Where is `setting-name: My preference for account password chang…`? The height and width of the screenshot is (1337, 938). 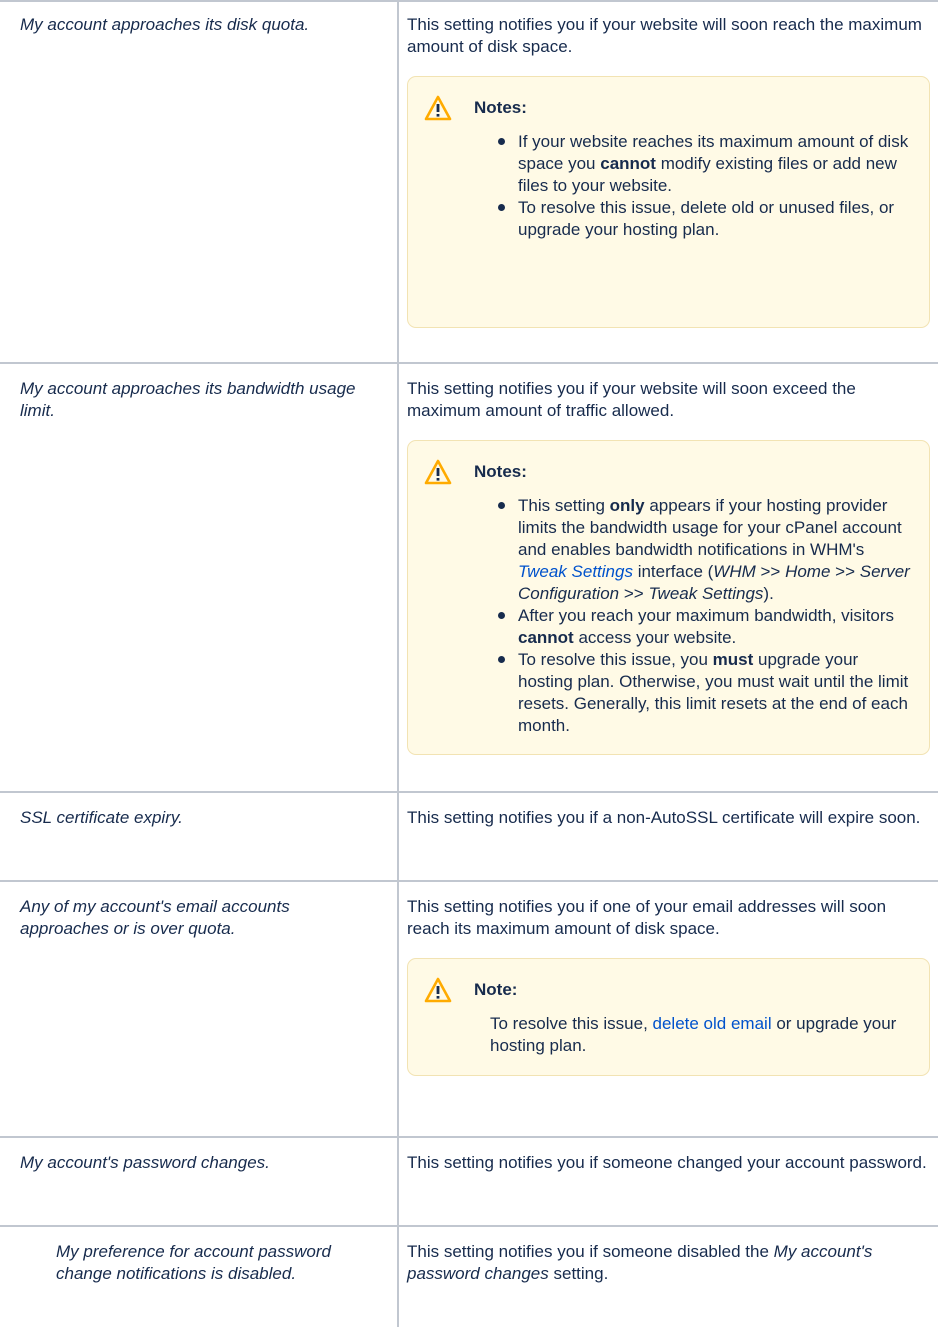 setting-name: My preference for account password chang… is located at coordinates (193, 1262).